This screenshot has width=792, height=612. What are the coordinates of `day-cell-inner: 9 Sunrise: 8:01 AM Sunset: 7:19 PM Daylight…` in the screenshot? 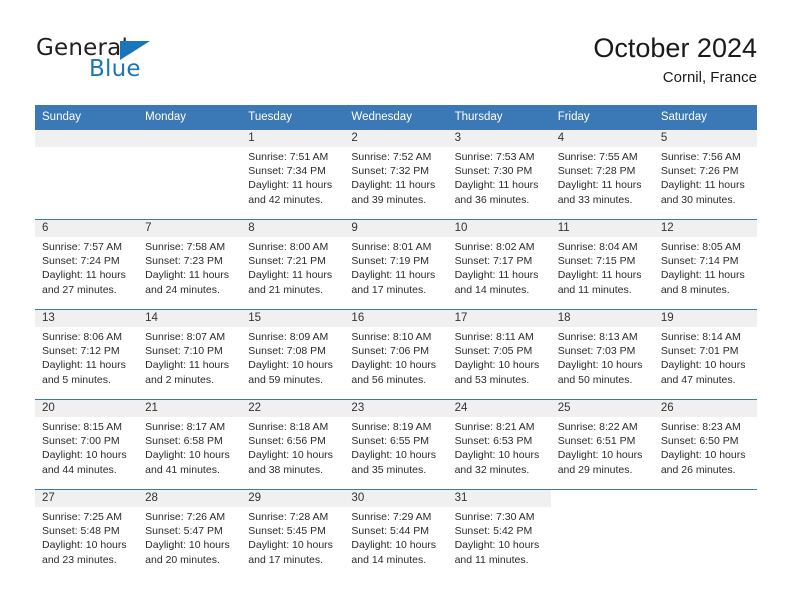 It's located at (396, 264).